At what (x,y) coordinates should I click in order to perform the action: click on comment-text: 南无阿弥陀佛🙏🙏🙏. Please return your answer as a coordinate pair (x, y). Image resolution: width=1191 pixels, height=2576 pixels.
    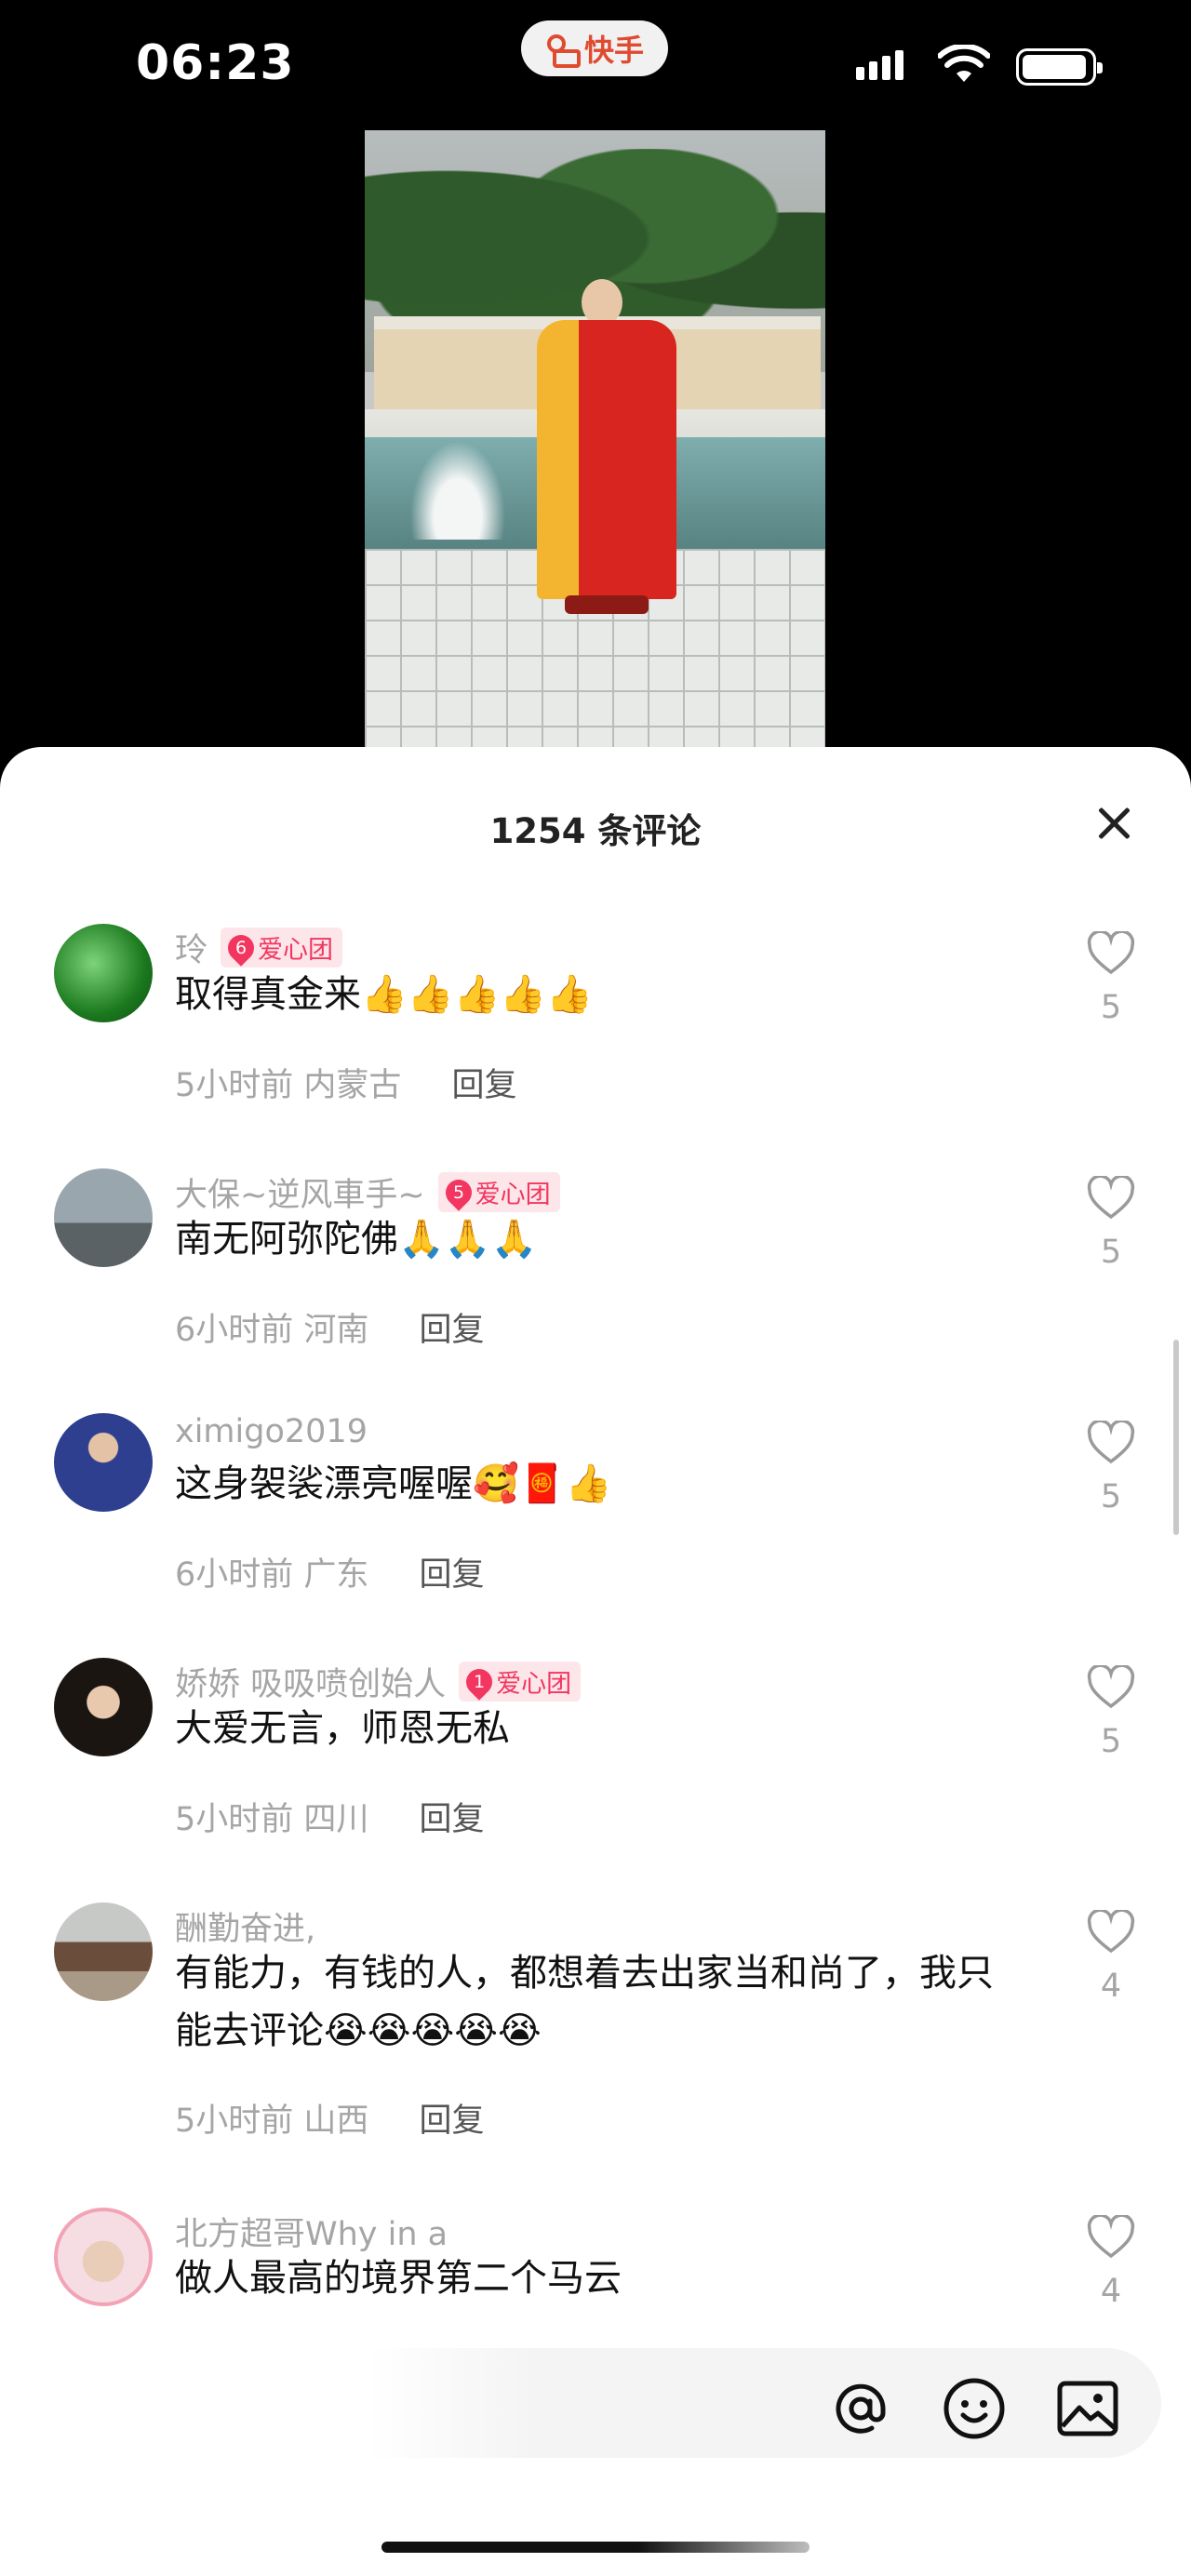
    Looking at the image, I should click on (356, 1239).